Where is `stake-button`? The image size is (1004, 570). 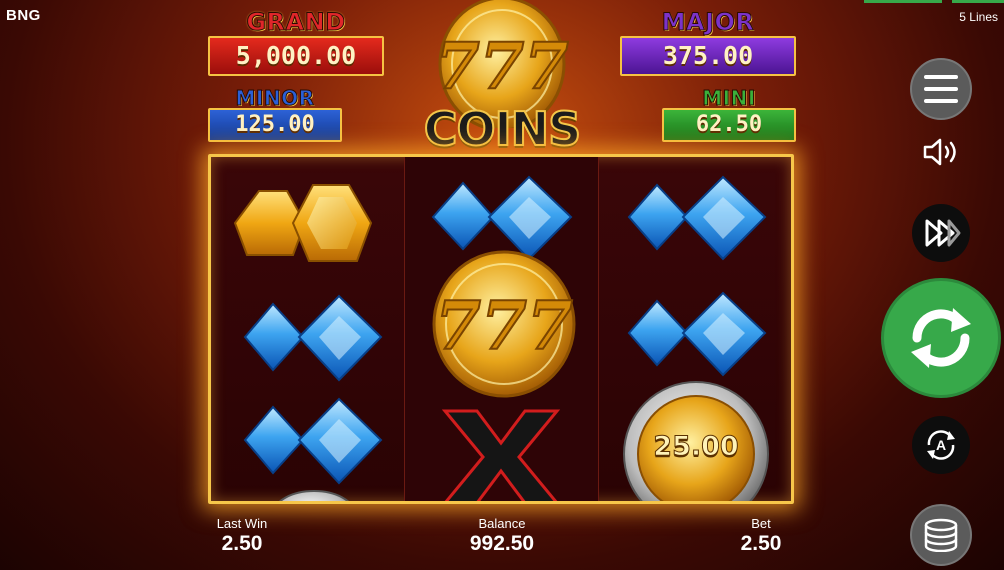
stake-button is located at coordinates (941, 535).